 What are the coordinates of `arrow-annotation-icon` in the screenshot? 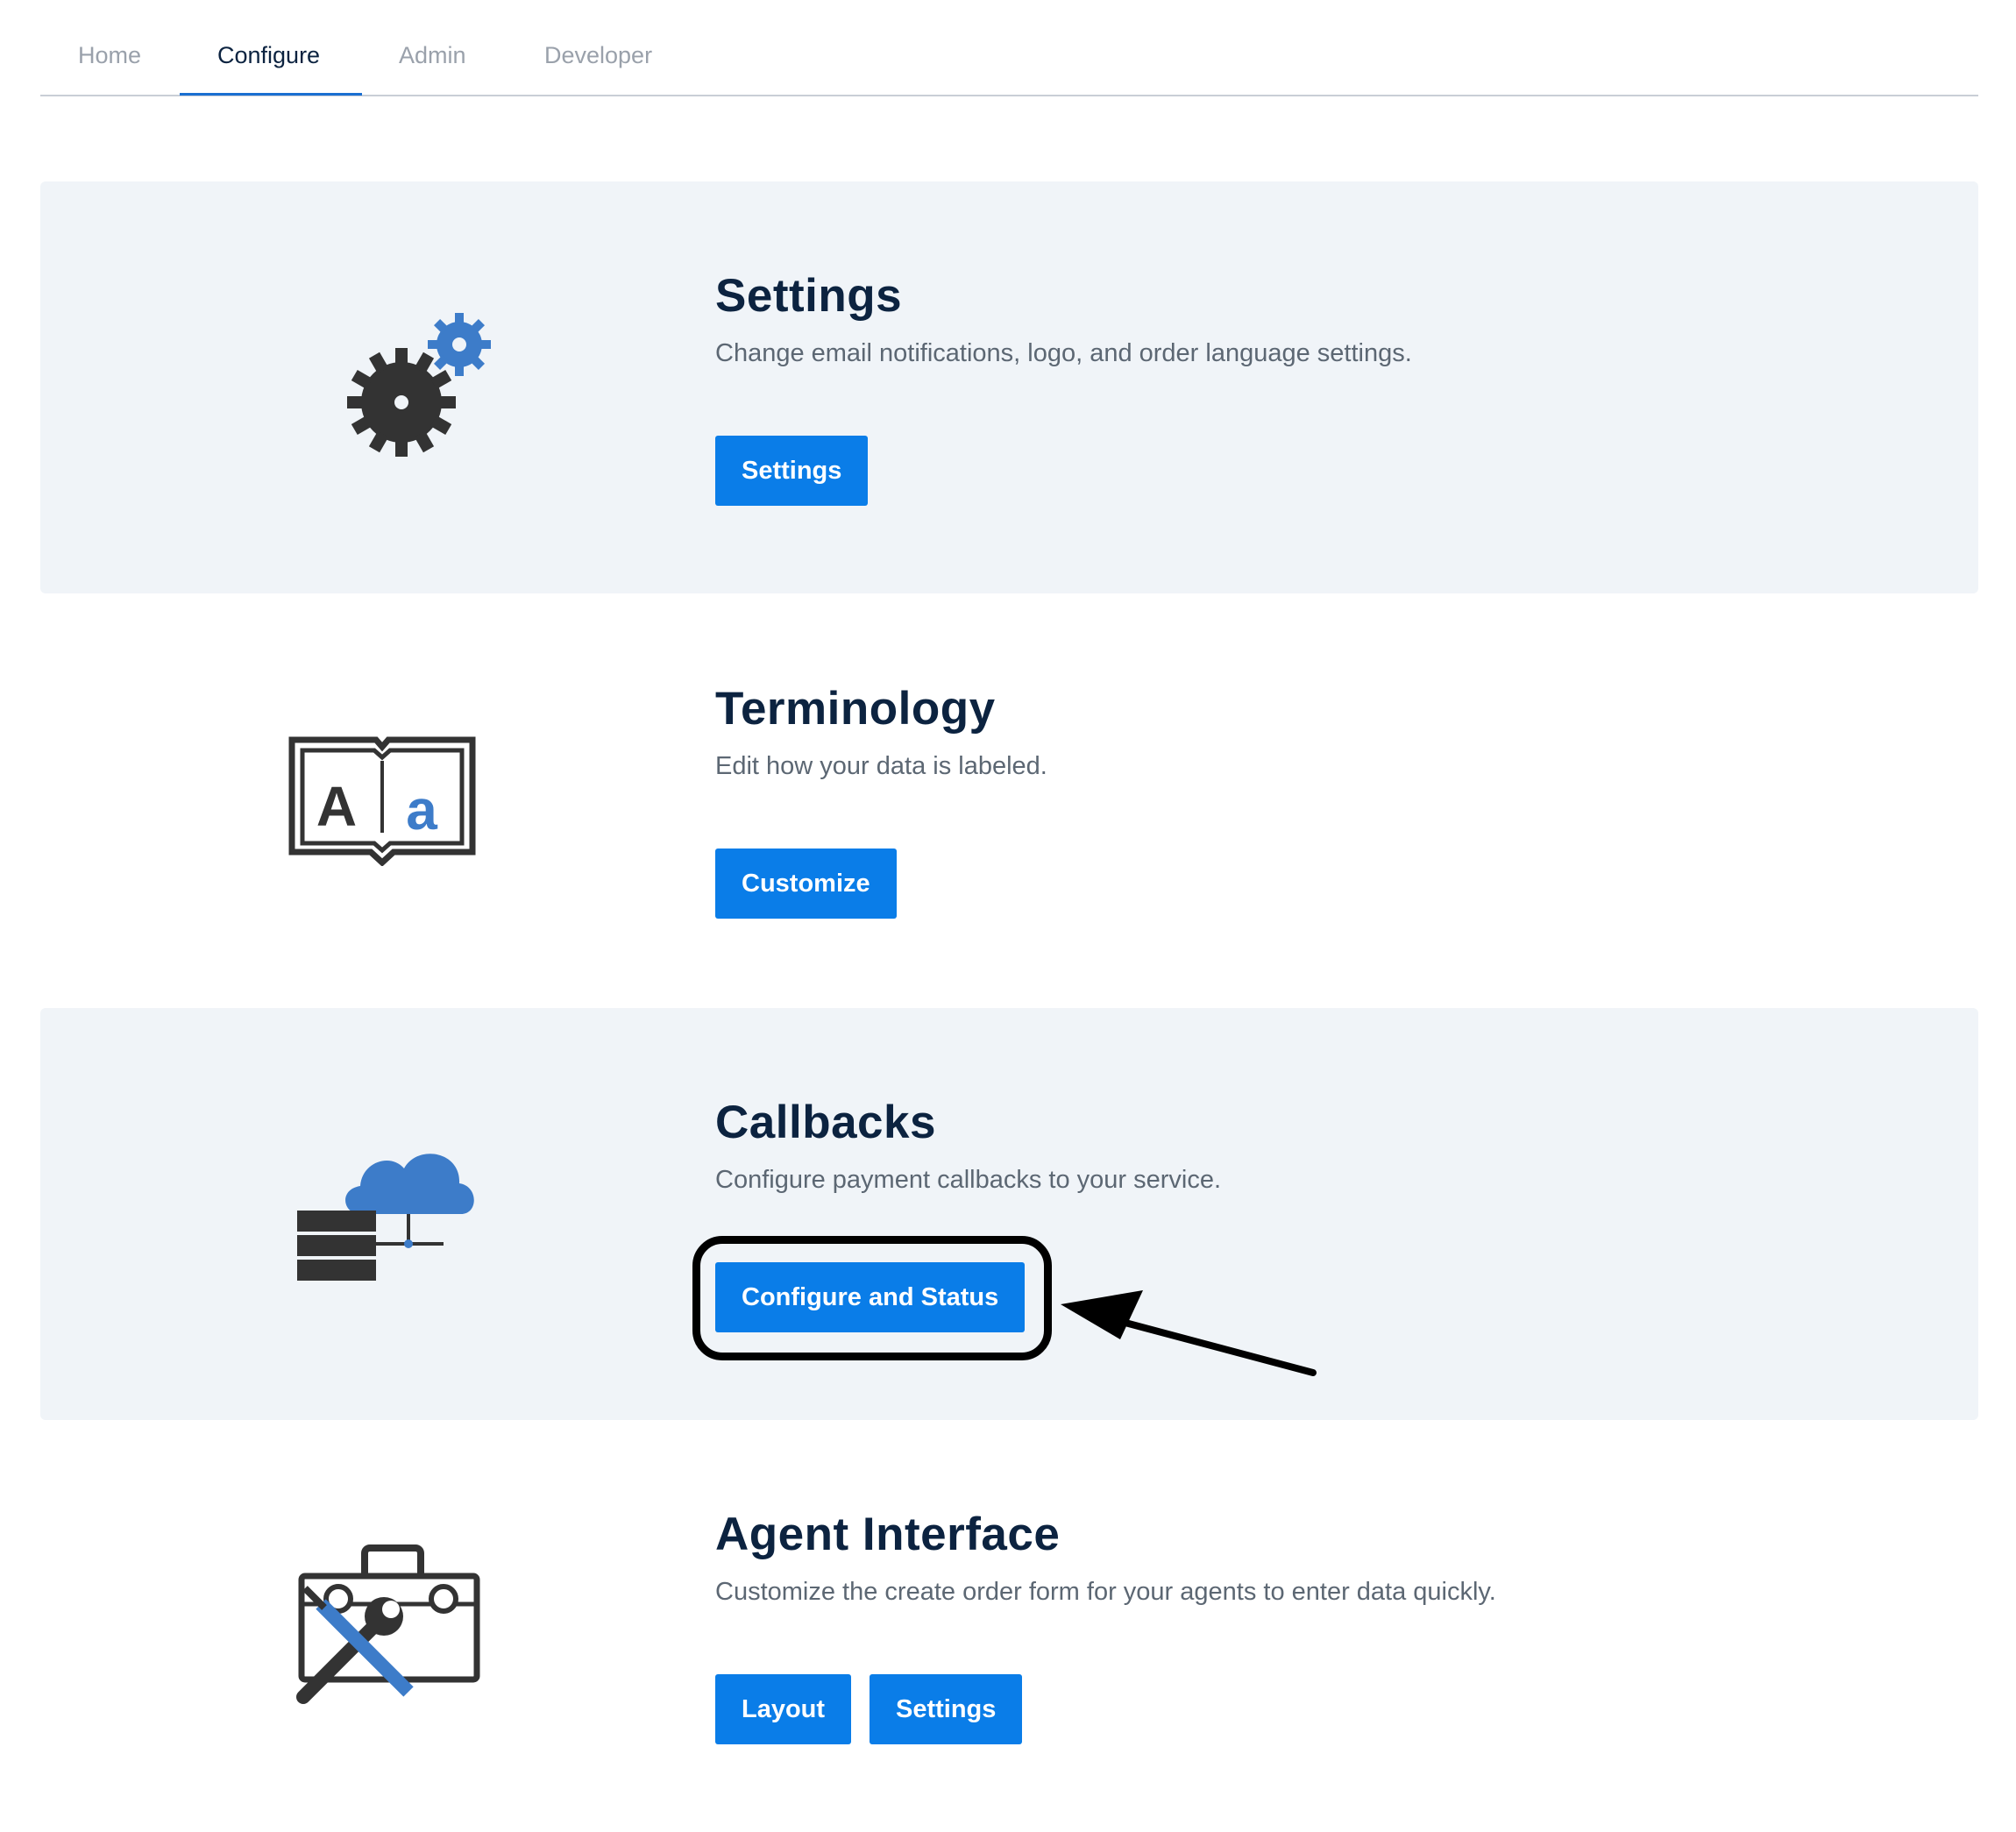 It's located at (1189, 1333).